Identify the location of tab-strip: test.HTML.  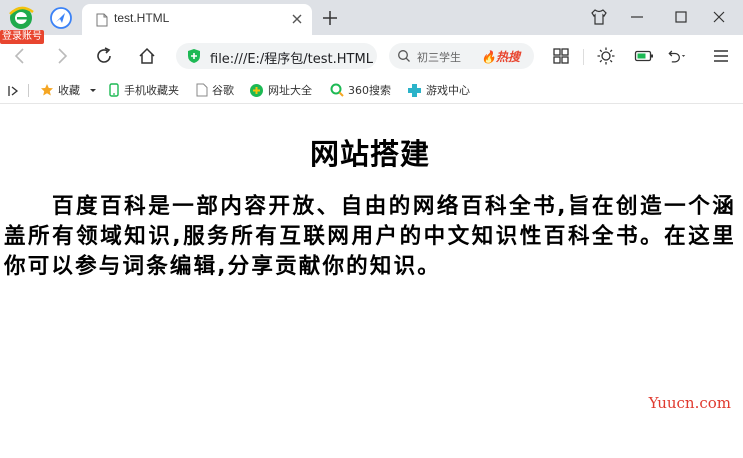
(371, 17).